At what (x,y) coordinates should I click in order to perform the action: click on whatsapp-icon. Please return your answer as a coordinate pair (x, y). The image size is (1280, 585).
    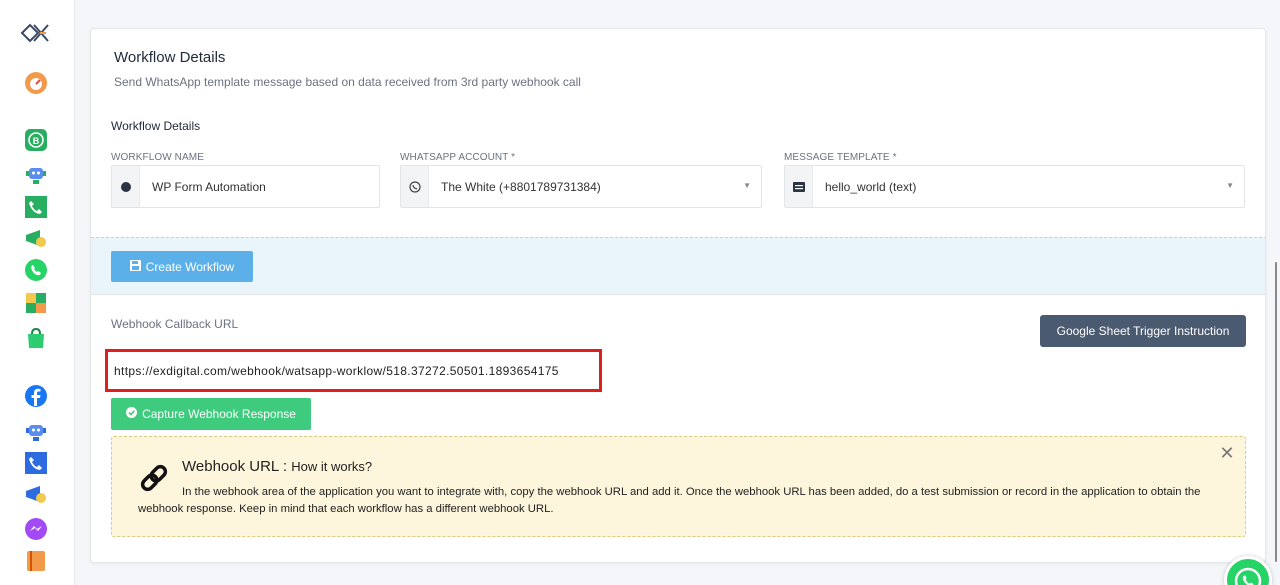
    Looking at the image, I should click on (36, 270).